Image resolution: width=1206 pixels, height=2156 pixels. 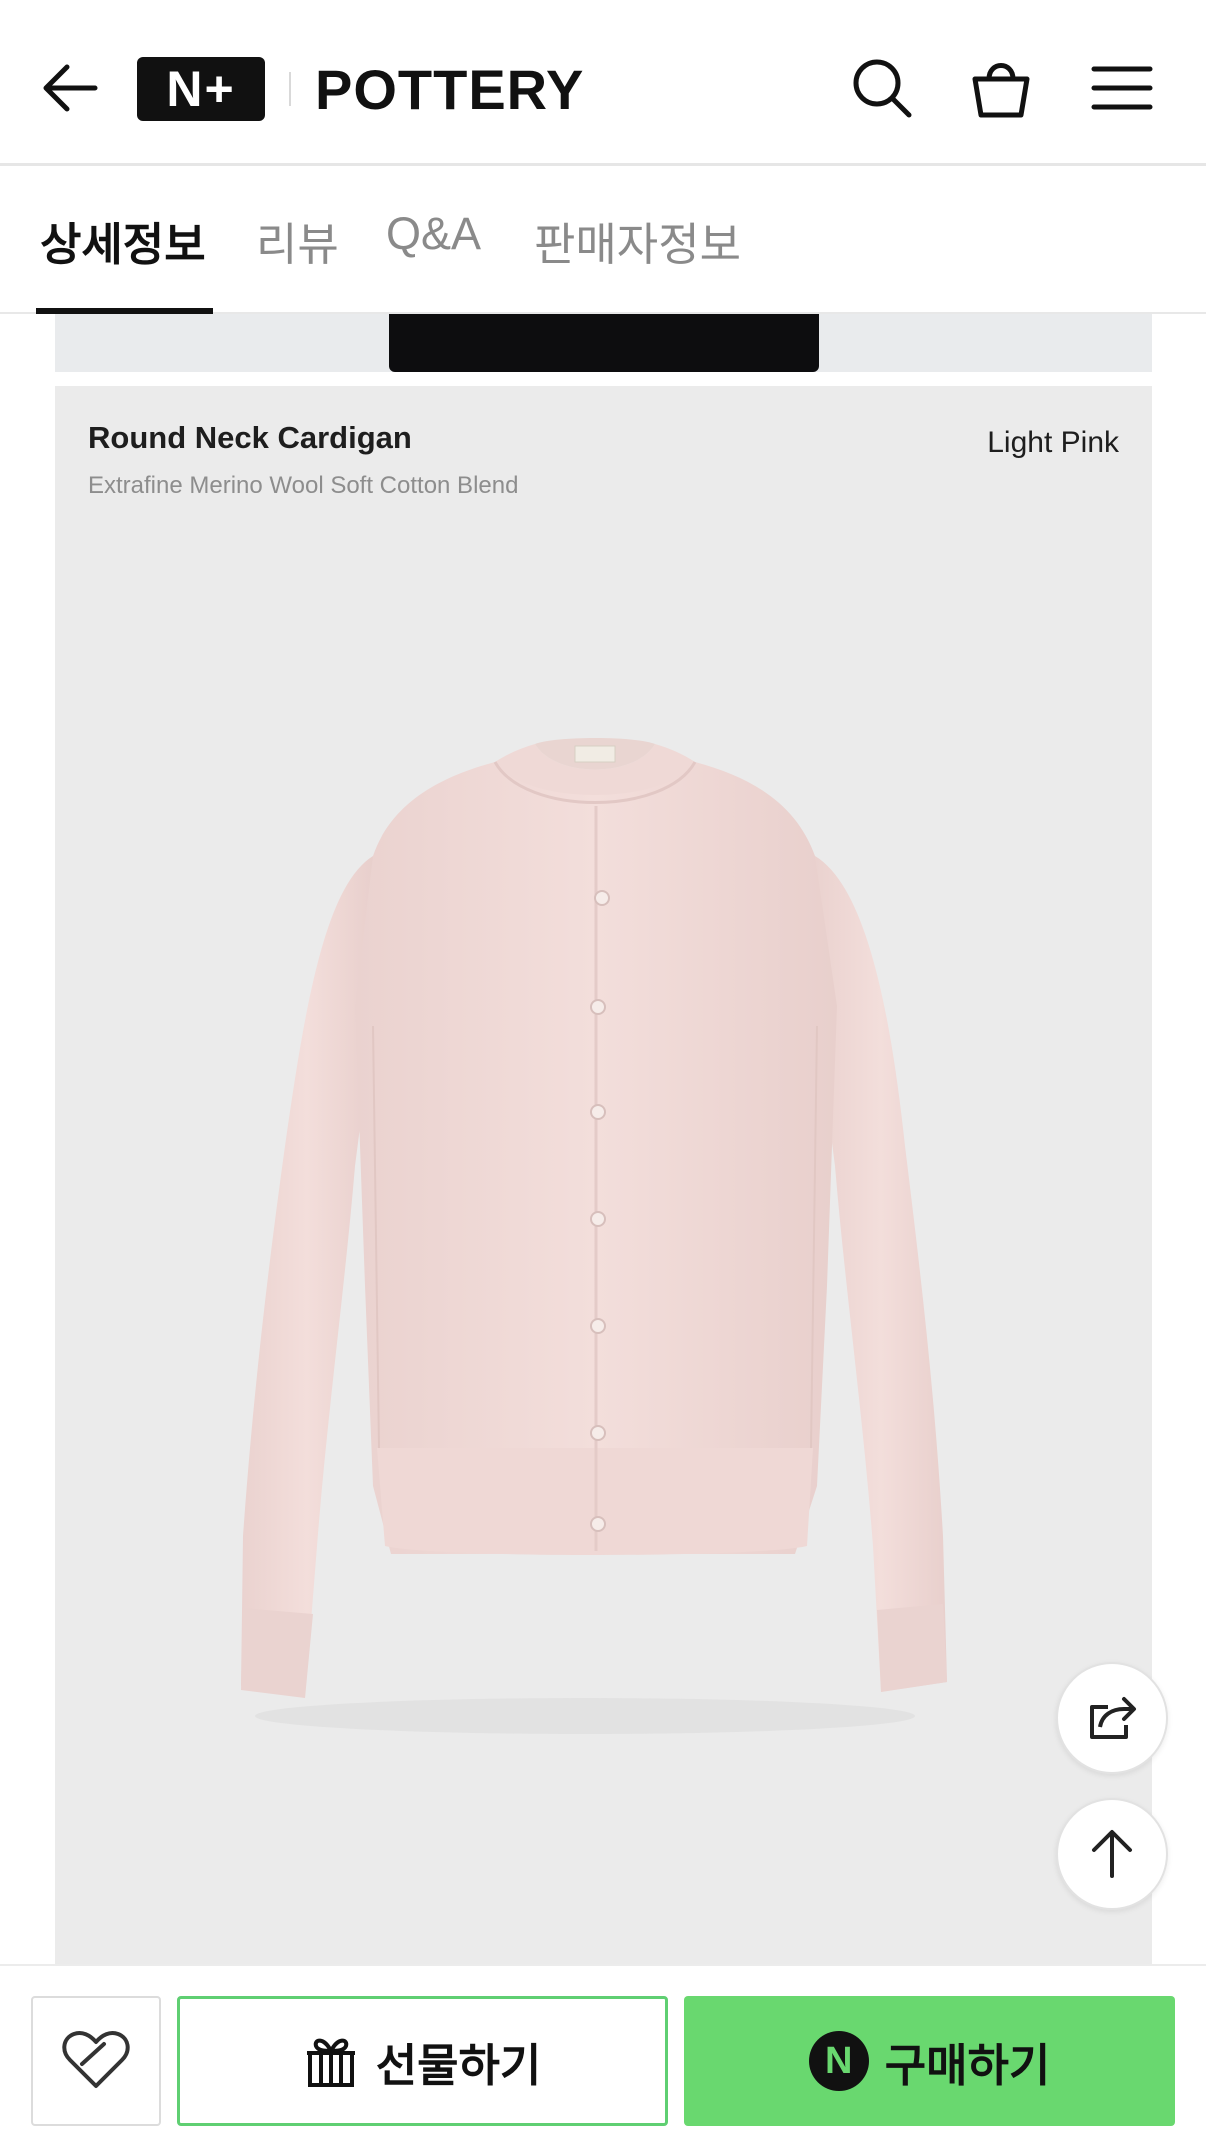 I want to click on previous-garment, so click(x=604, y=343).